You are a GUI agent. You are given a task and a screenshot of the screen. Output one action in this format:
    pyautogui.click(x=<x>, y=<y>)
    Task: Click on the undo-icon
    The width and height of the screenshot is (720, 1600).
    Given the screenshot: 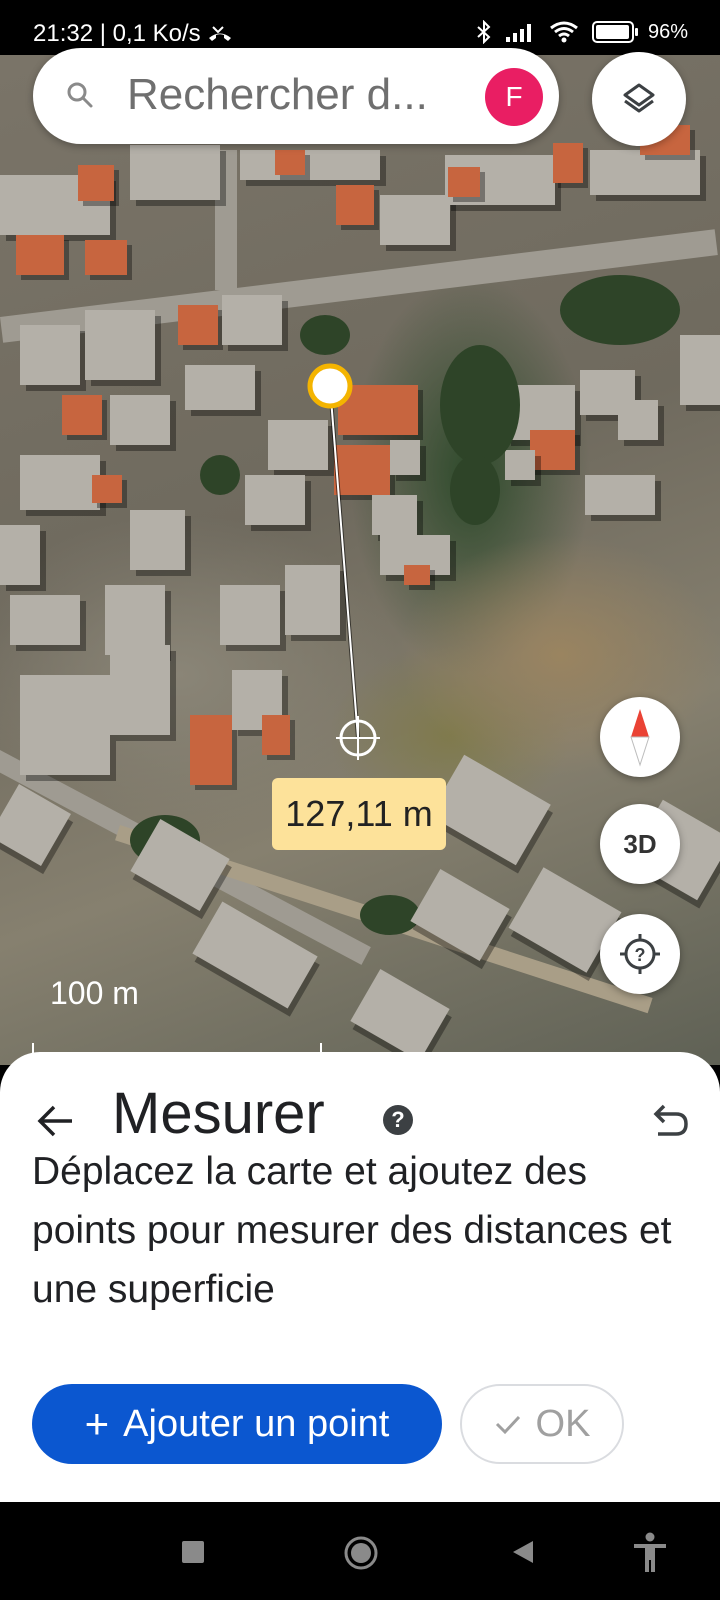 What is the action you would take?
    pyautogui.click(x=667, y=1121)
    